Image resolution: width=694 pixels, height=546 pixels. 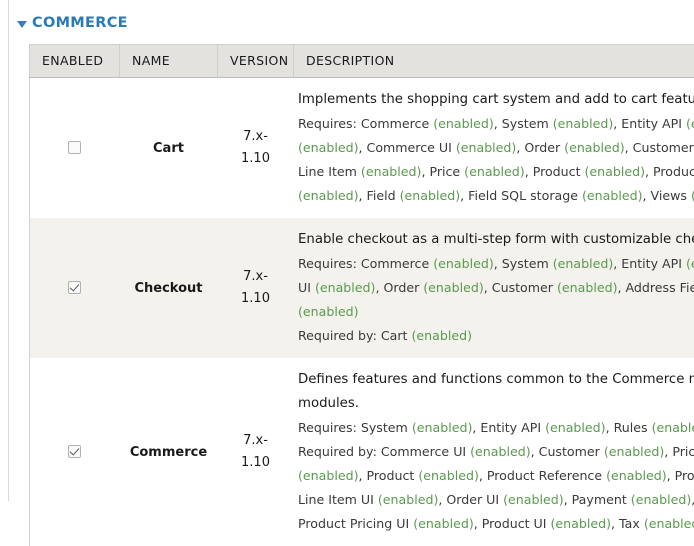 I want to click on table-header-row: ENABLED NAME VERSION DESCRIPTION, so click(x=362, y=61).